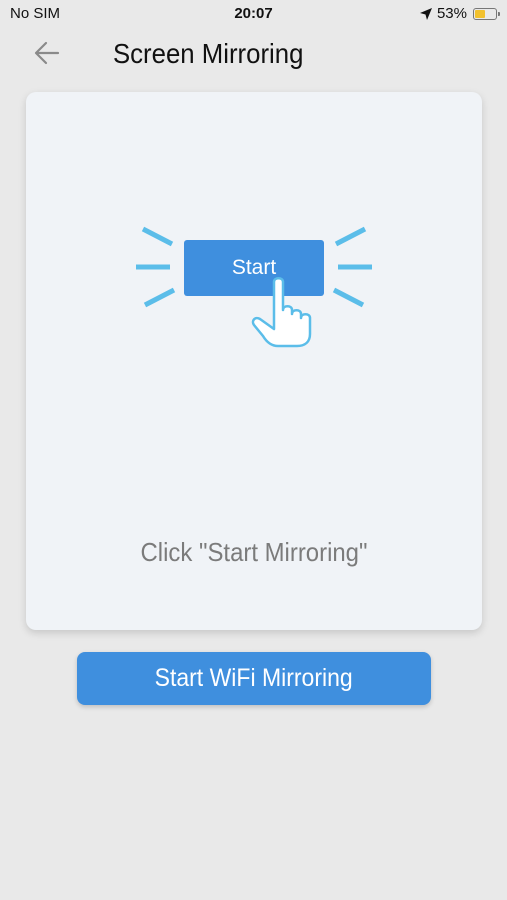  What do you see at coordinates (425, 13) in the screenshot?
I see `location-arrow-icon` at bounding box center [425, 13].